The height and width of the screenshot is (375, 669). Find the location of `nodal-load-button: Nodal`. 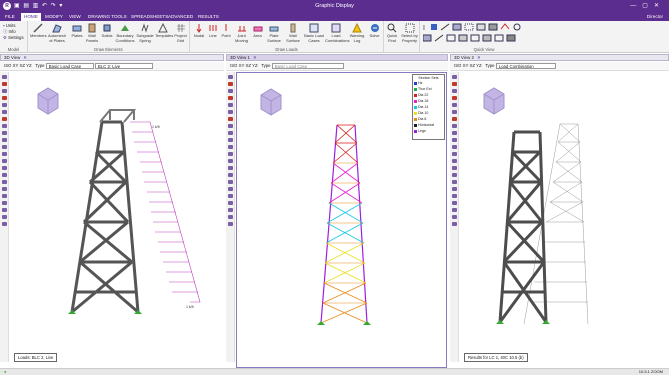

nodal-load-button: Nodal is located at coordinates (199, 31).